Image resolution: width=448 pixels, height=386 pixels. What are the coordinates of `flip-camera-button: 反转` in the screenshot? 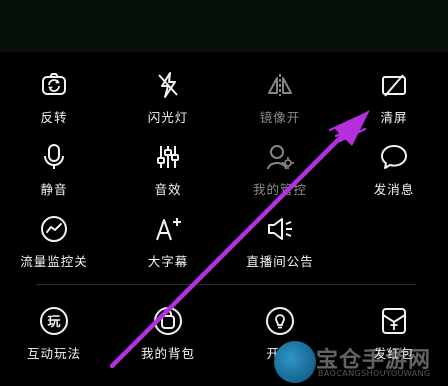 It's located at (54, 97).